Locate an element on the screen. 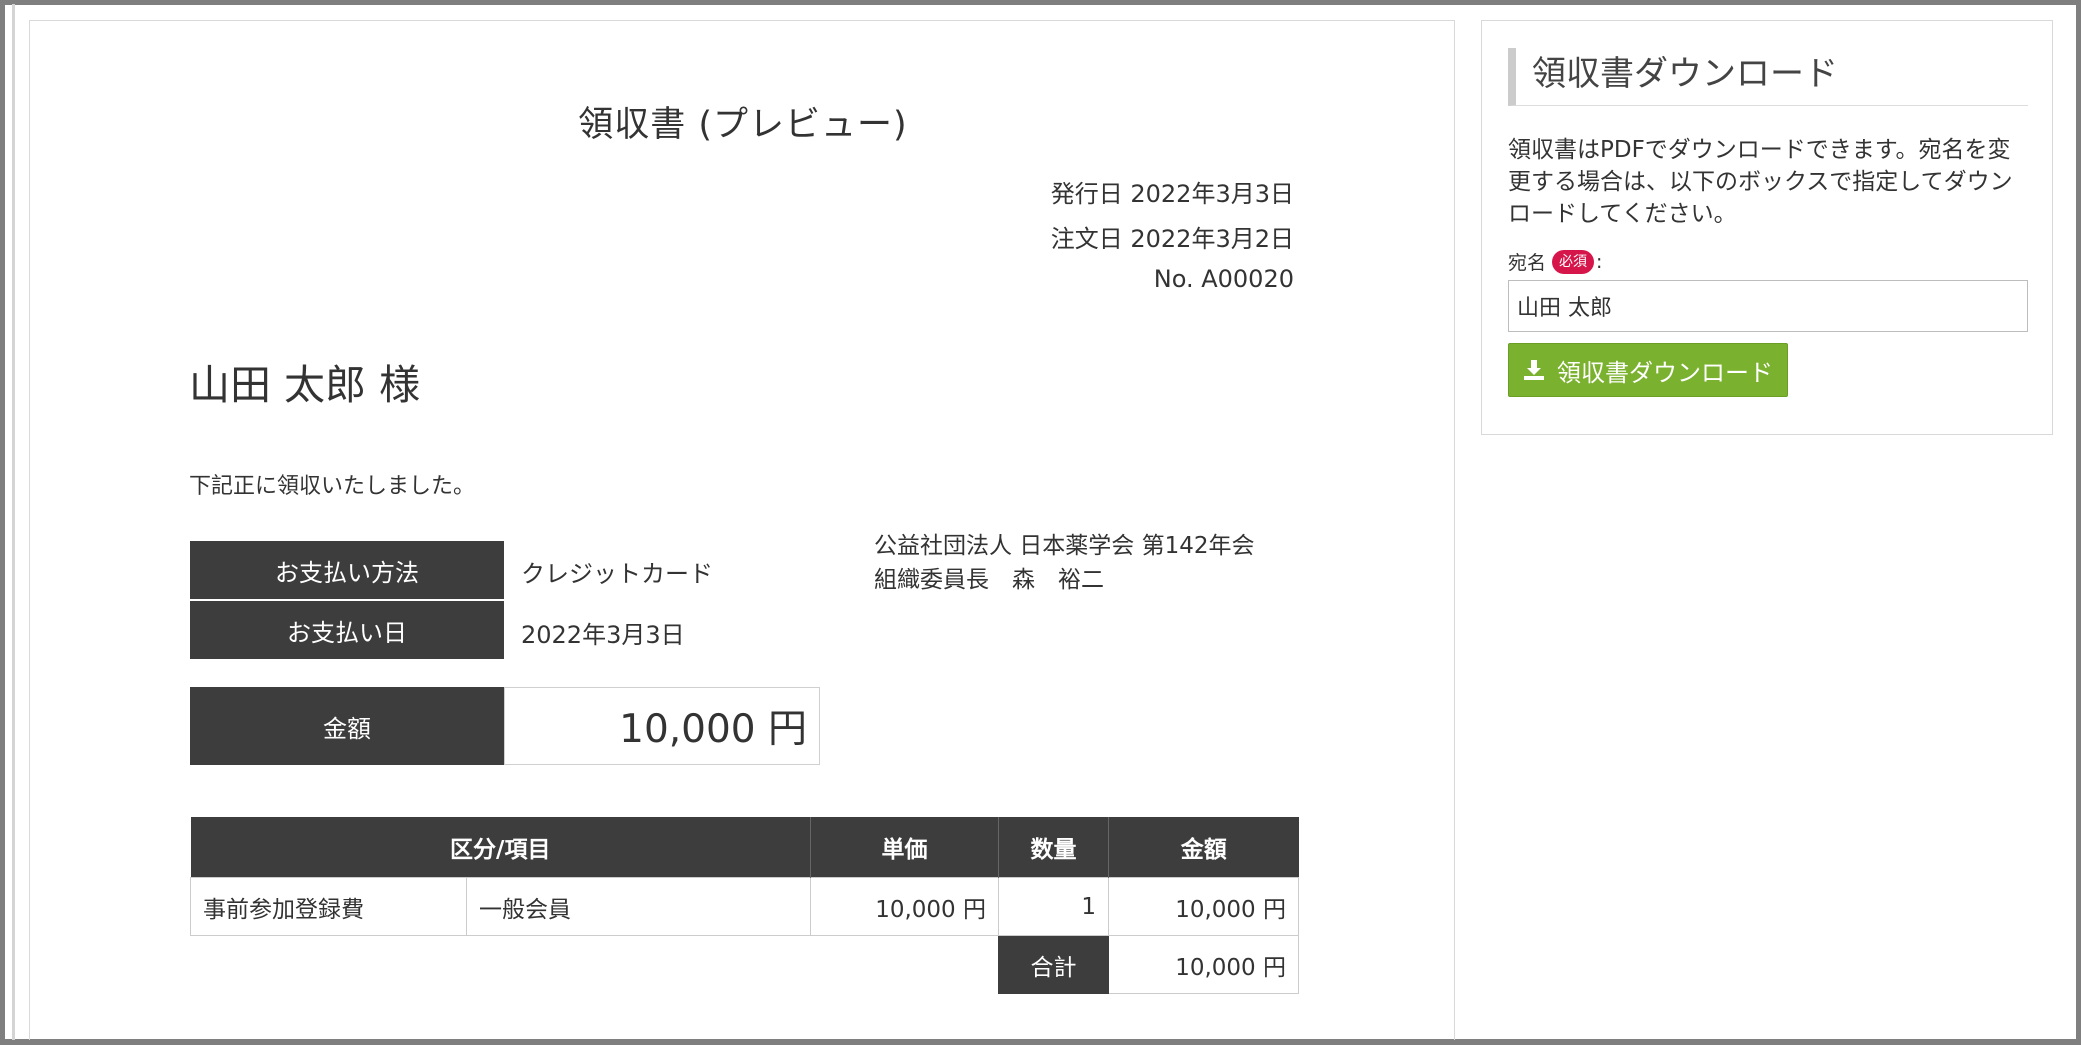  table-total-row: 合計 10,000 円 is located at coordinates (745, 964).